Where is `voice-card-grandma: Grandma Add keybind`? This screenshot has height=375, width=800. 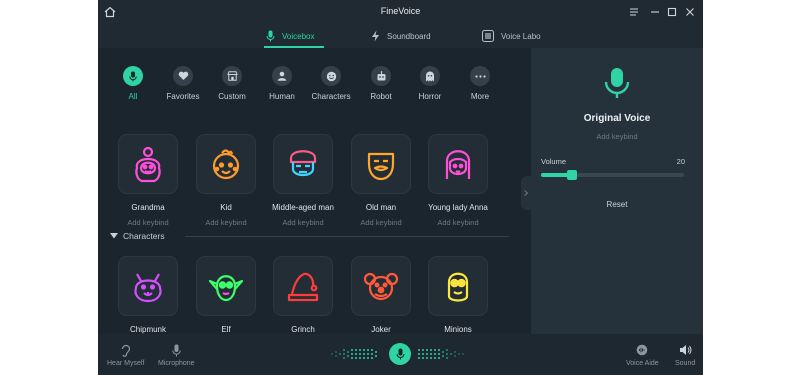 voice-card-grandma: Grandma Add keybind is located at coordinates (148, 180).